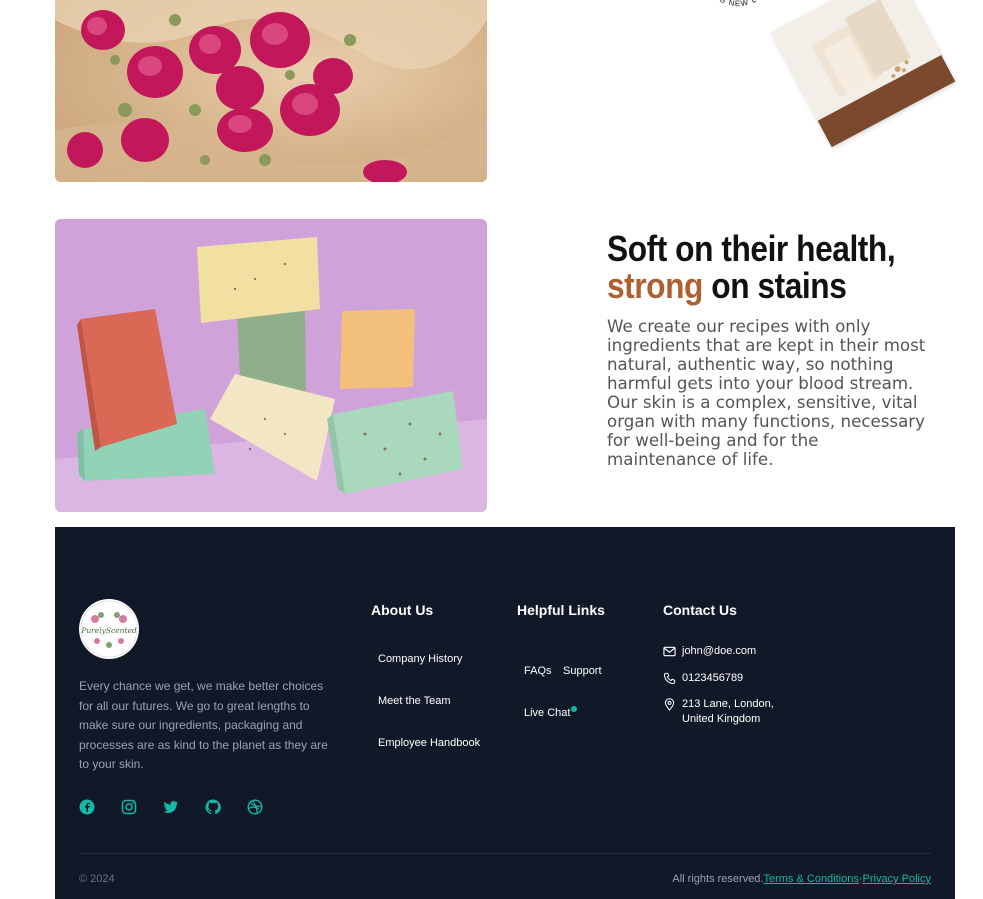  What do you see at coordinates (713, 678) in the screenshot?
I see `contact-phone-text: 0123456789` at bounding box center [713, 678].